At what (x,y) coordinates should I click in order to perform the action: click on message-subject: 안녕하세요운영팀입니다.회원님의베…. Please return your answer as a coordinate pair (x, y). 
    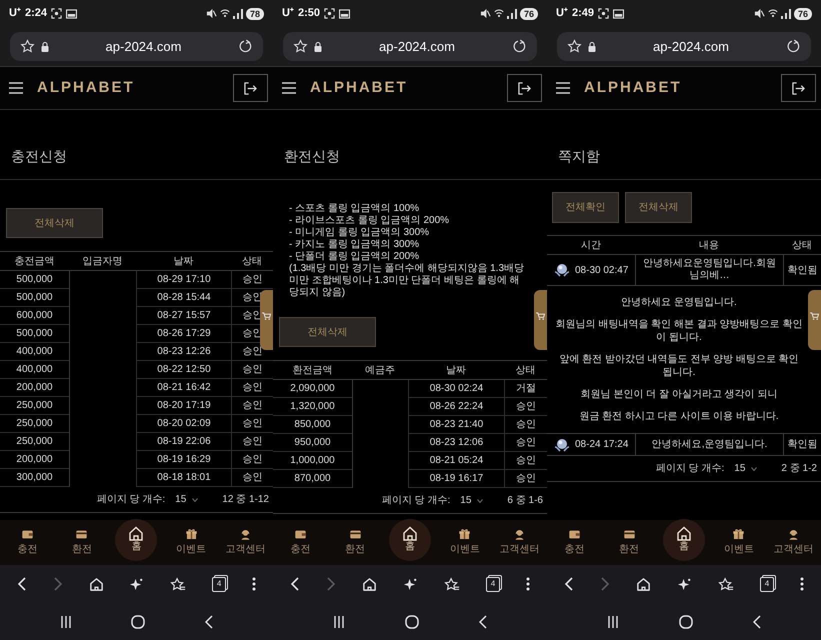
    Looking at the image, I should click on (709, 270).